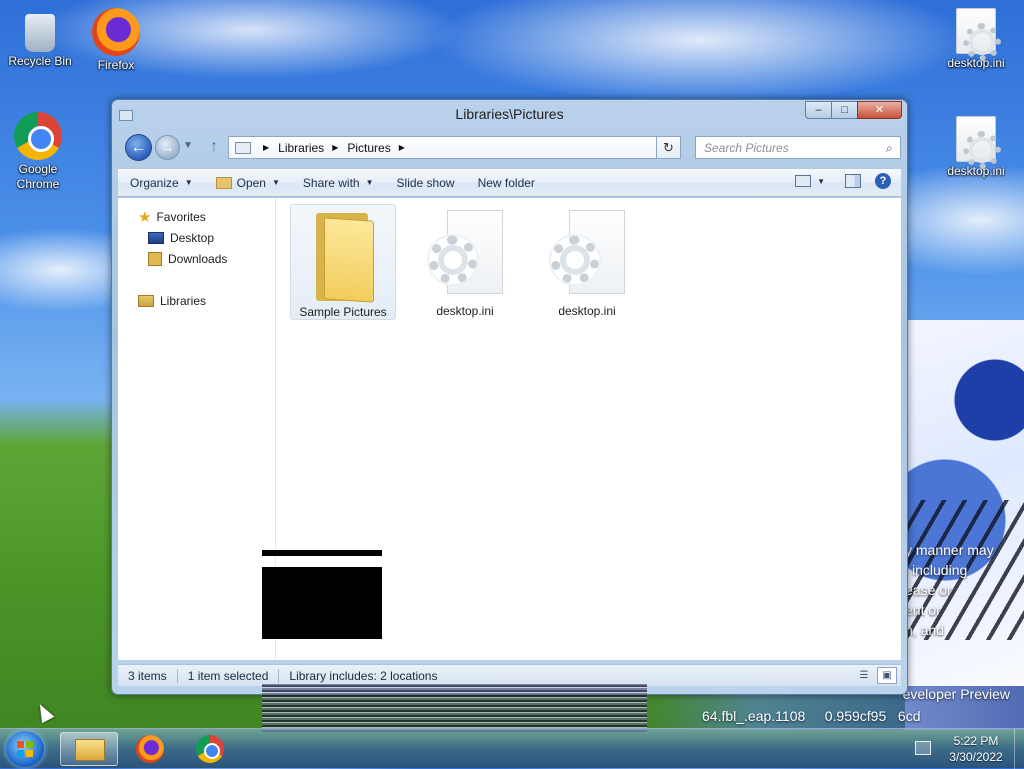 Image resolution: width=1024 pixels, height=769 pixels. What do you see at coordinates (197, 429) in the screenshot?
I see `navigation-pane: ★ Favorites Desktop Downloads Libraries` at bounding box center [197, 429].